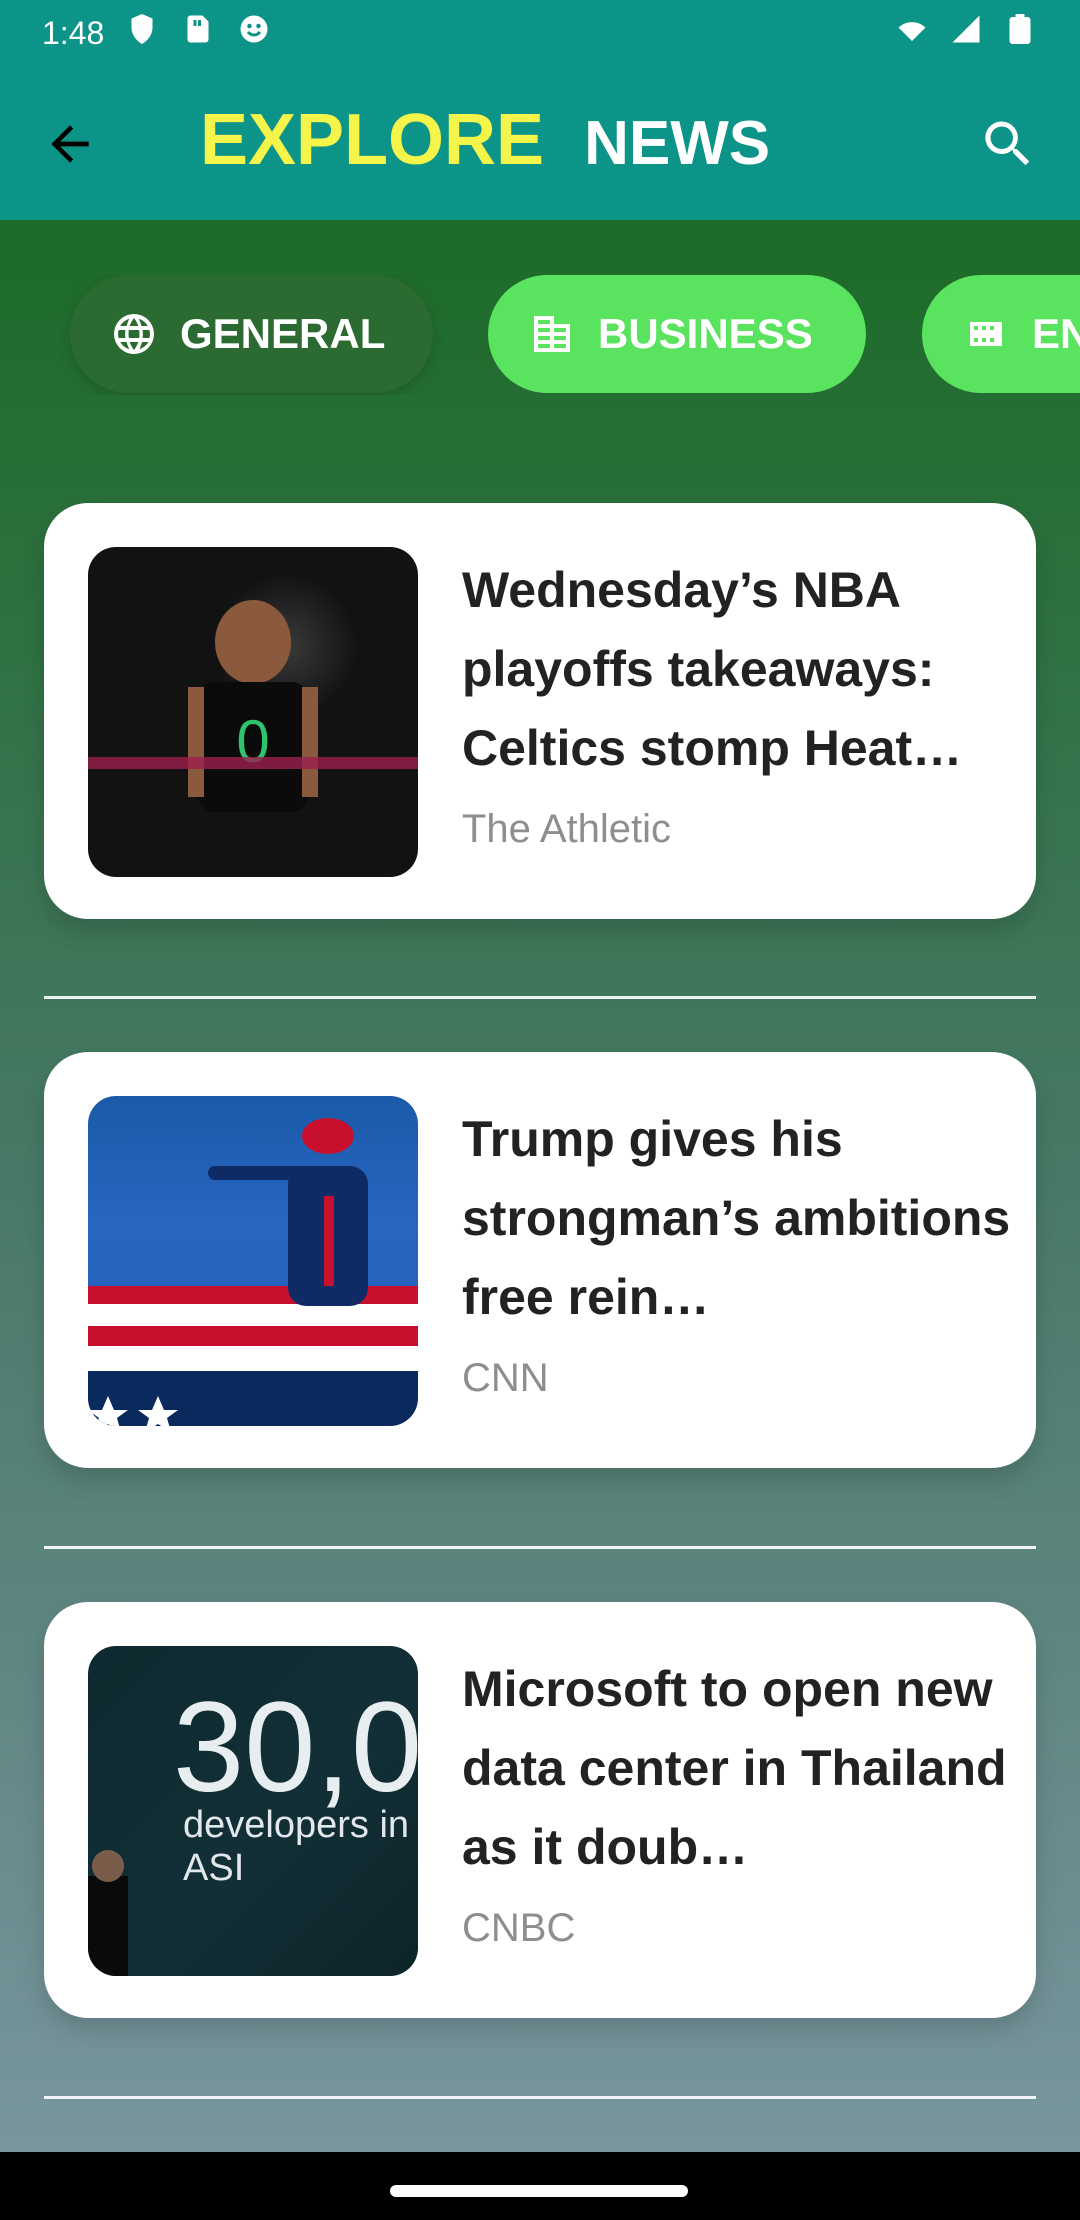  Describe the element at coordinates (1056, 333) in the screenshot. I see `chip-label-entertainment: EN` at that location.